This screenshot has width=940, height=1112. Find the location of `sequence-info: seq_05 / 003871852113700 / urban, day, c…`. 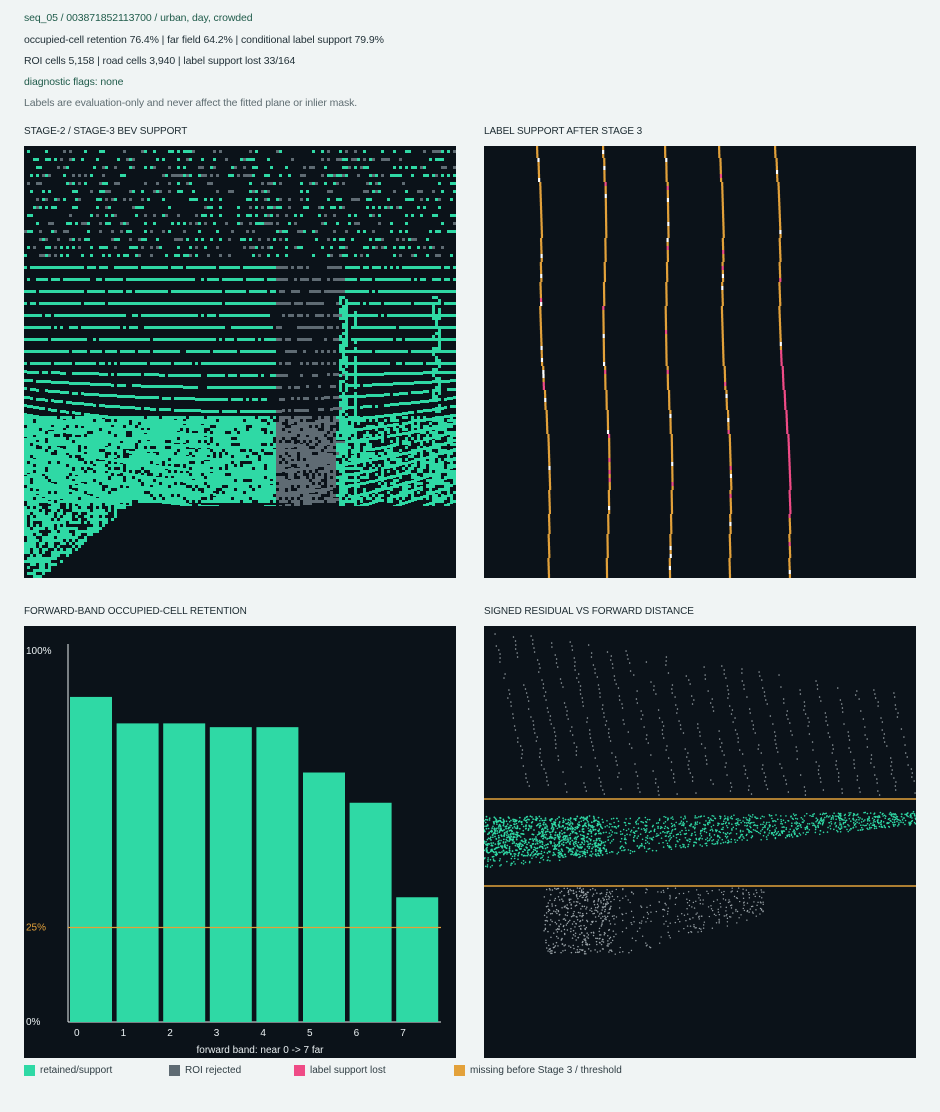

sequence-info: seq_05 / 003871852113700 / urban, day, c… is located at coordinates (138, 18).